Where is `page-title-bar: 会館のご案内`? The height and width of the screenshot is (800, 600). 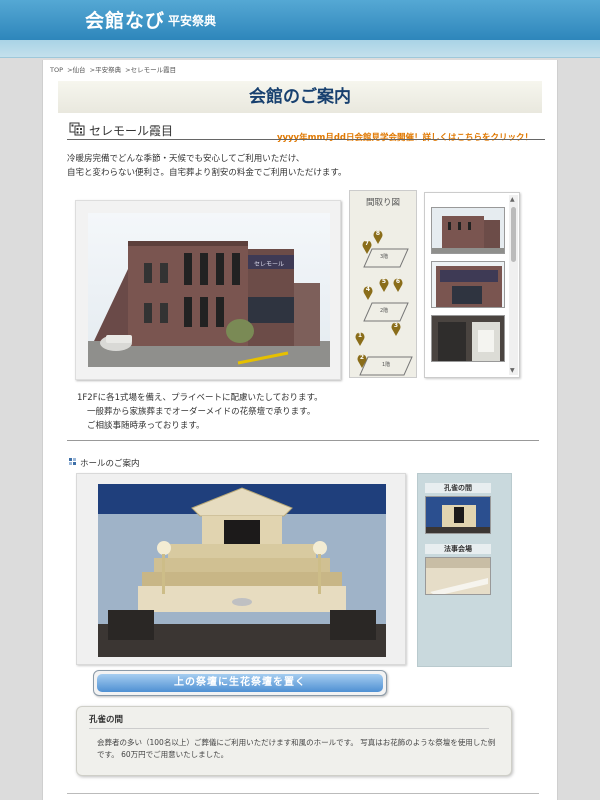
page-title-bar: 会館のご案内 is located at coordinates (300, 97).